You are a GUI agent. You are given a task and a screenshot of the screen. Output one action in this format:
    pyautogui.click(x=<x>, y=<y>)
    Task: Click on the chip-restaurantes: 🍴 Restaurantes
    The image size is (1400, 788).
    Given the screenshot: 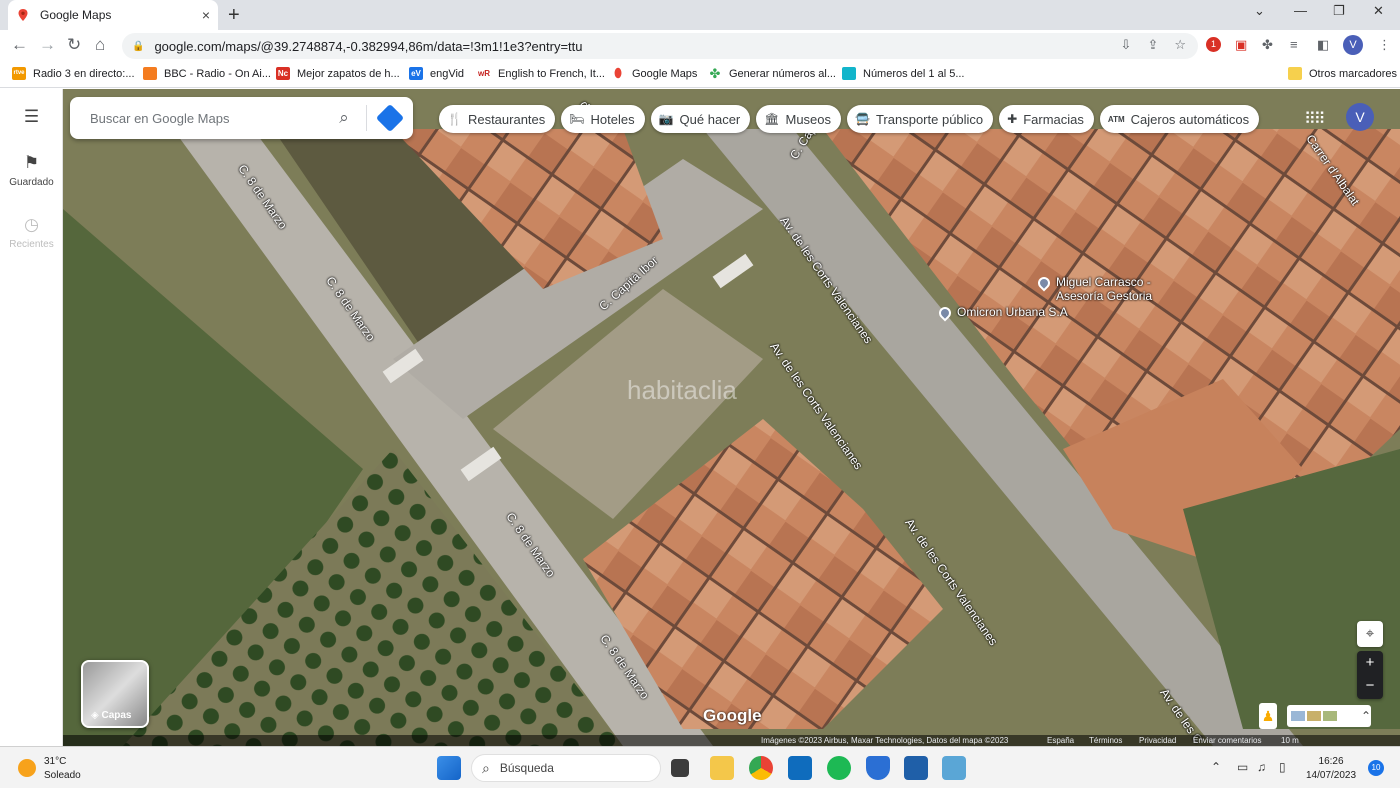 What is the action you would take?
    pyautogui.click(x=497, y=119)
    